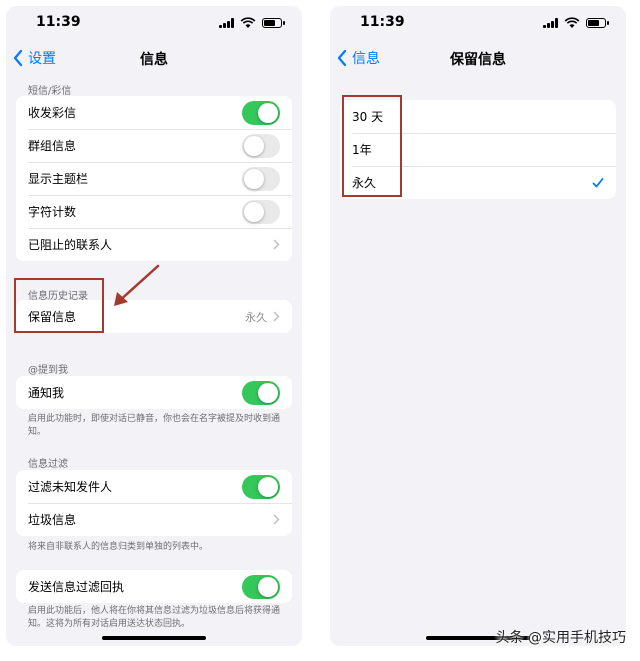 This screenshot has width=640, height=661. I want to click on row-label: 群组信息, so click(52, 146).